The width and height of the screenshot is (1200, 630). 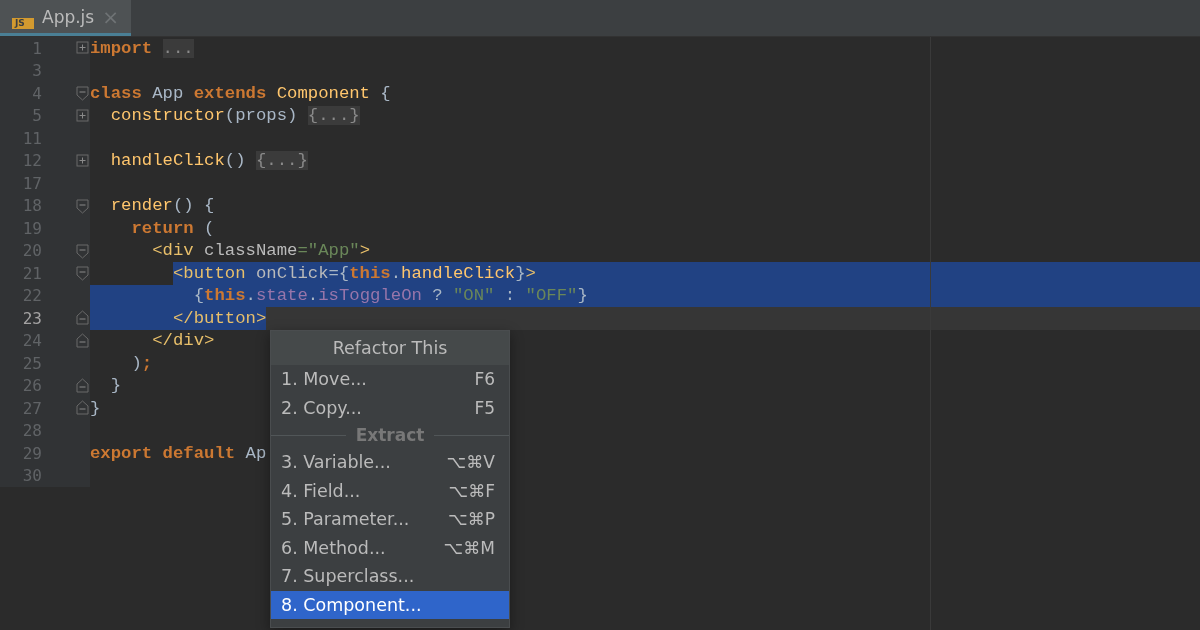 What do you see at coordinates (183, 341) in the screenshot?
I see `code-token: </div>` at bounding box center [183, 341].